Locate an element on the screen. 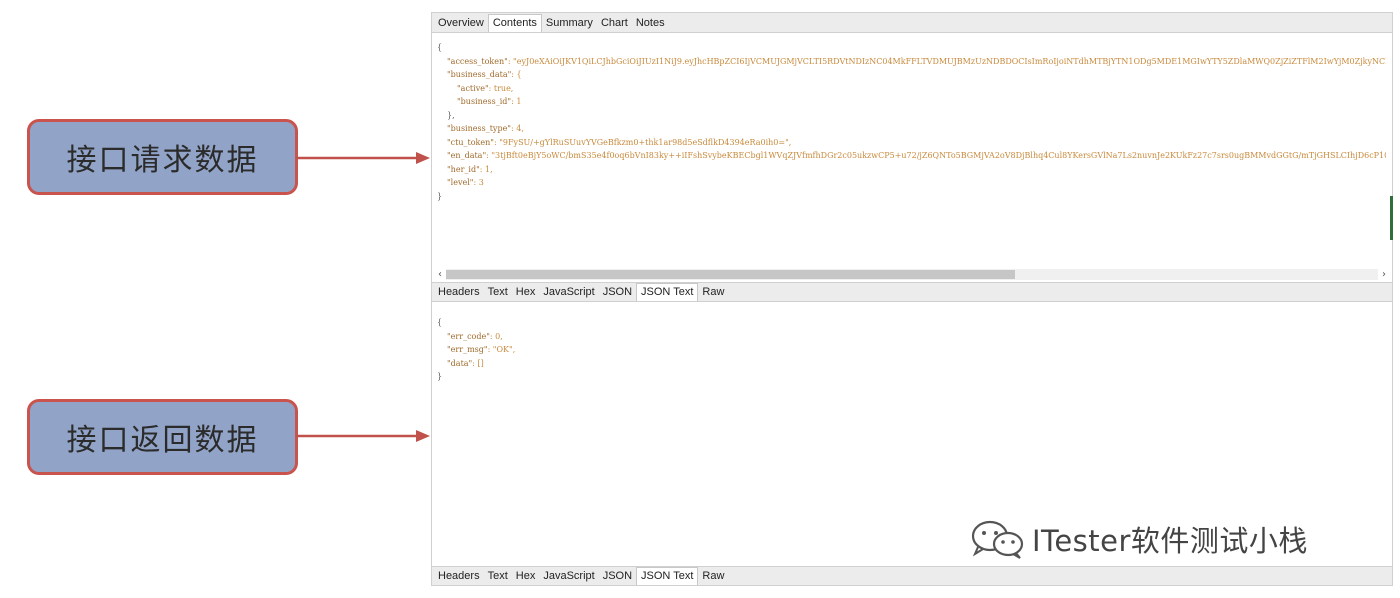 The image size is (1400, 598). response-tab-hex: Hex is located at coordinates (526, 292).